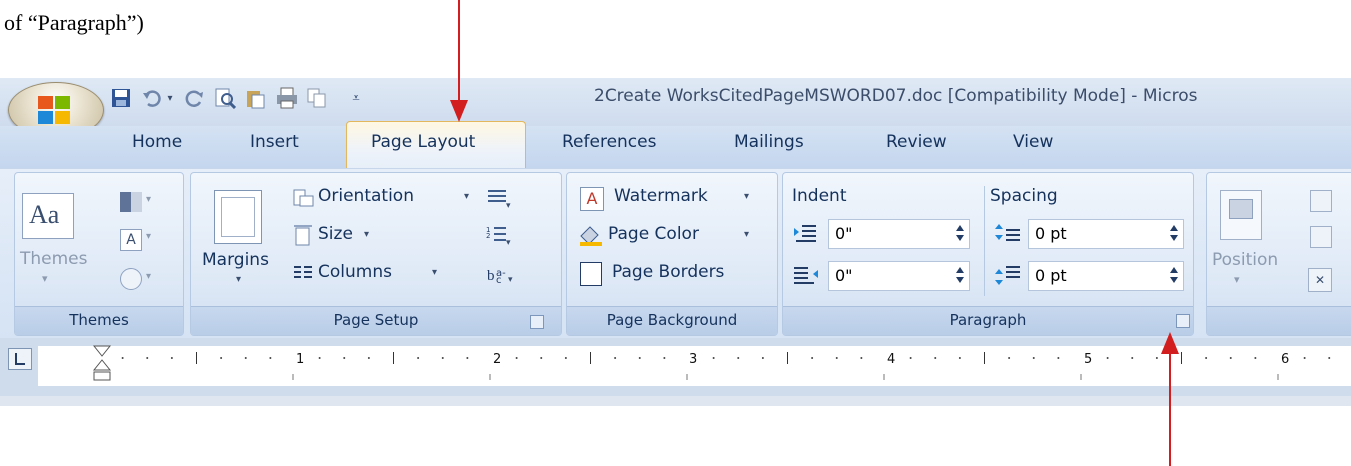  What do you see at coordinates (491, 276) in the screenshot?
I see `svg-text: b` at bounding box center [491, 276].